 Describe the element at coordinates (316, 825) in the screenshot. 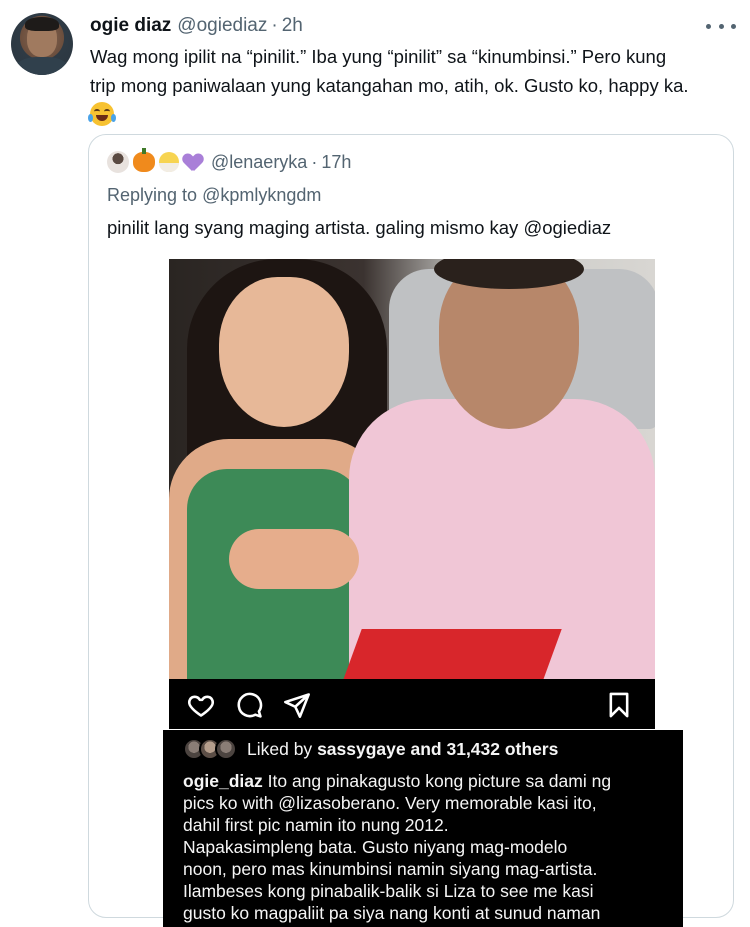

I see `caption-line: dahil first pic namin ito nung 2012.` at that location.